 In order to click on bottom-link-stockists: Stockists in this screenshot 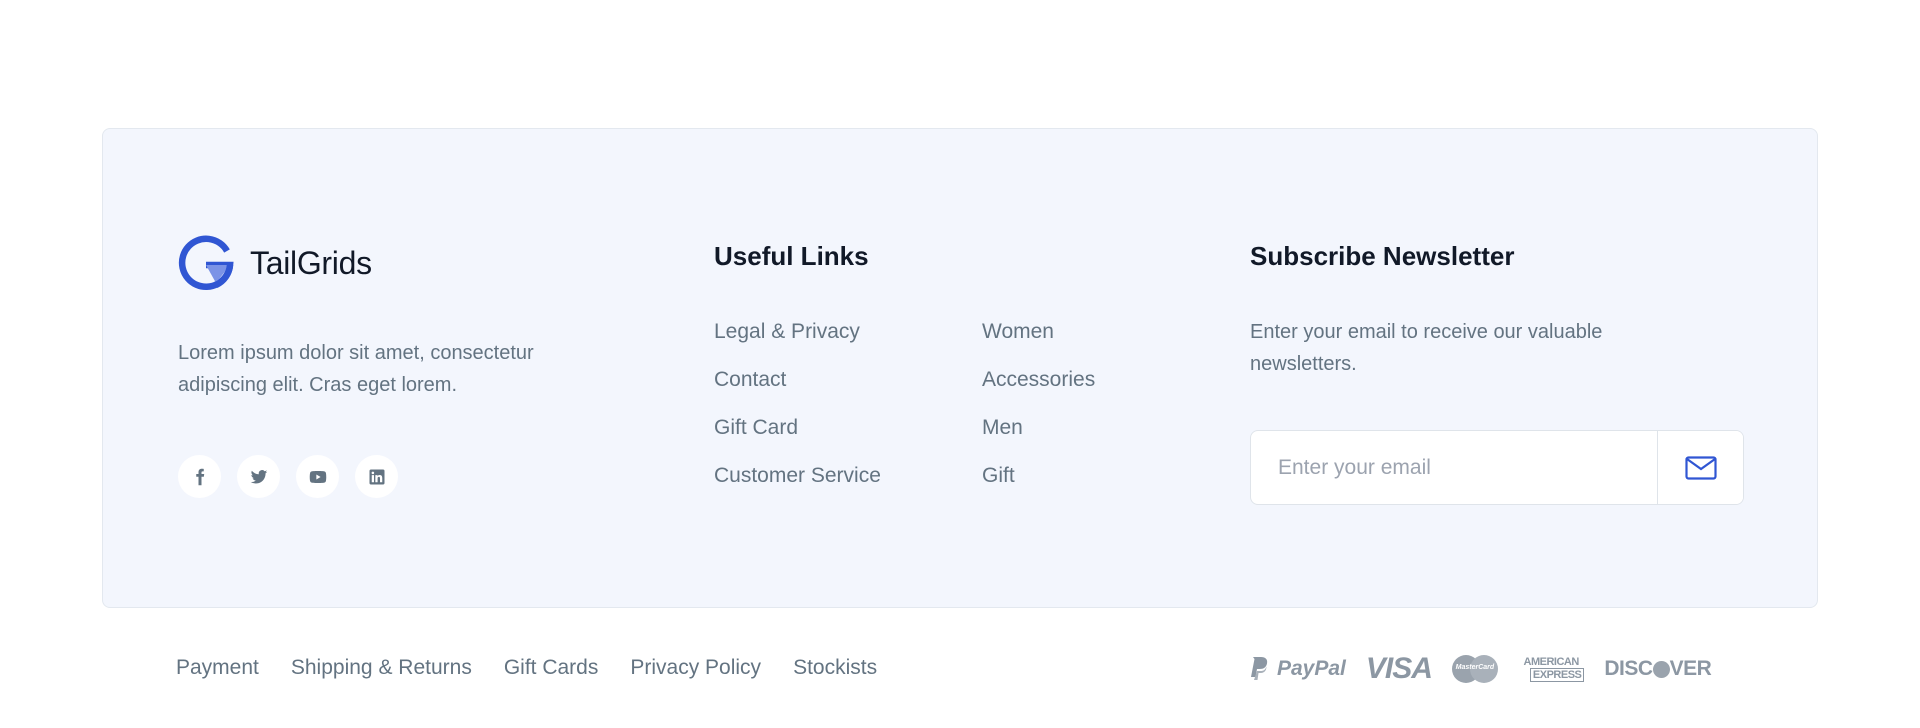, I will do `click(835, 668)`.